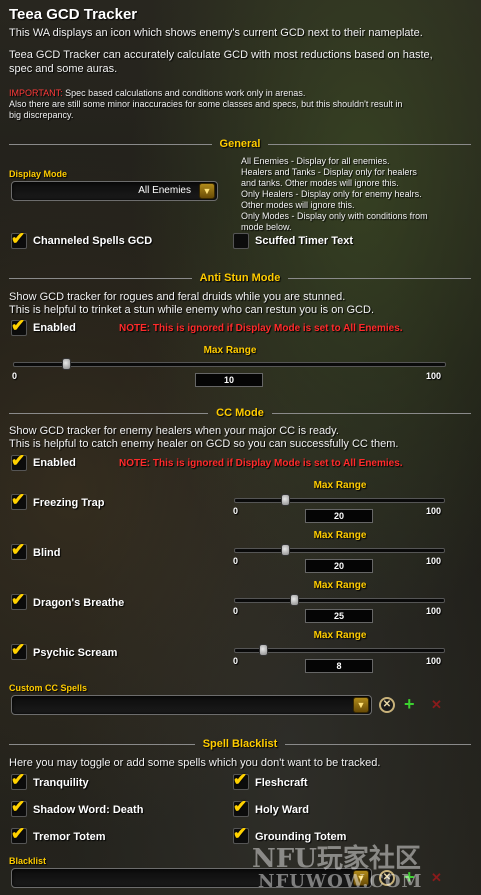  What do you see at coordinates (409, 704) in the screenshot?
I see `plus-icon: +` at bounding box center [409, 704].